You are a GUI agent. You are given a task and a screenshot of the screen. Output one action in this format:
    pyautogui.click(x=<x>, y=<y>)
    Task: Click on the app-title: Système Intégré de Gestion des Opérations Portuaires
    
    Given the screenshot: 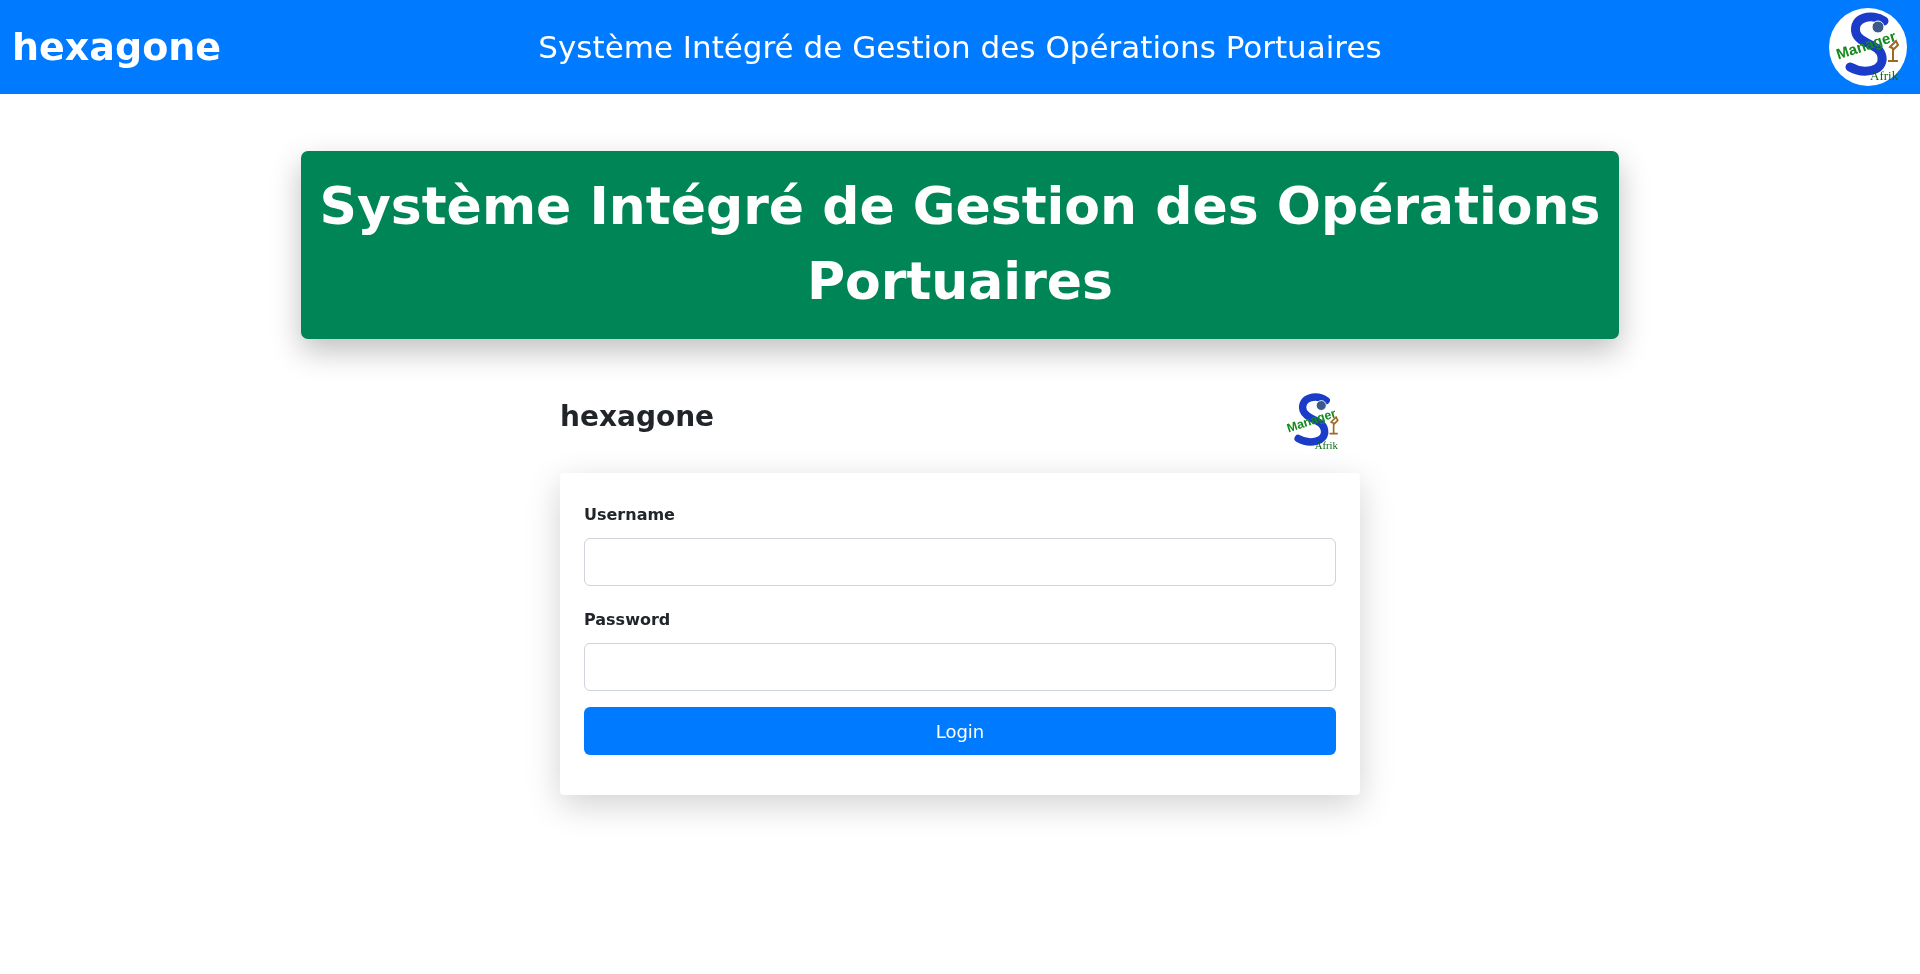 What is the action you would take?
    pyautogui.click(x=960, y=47)
    